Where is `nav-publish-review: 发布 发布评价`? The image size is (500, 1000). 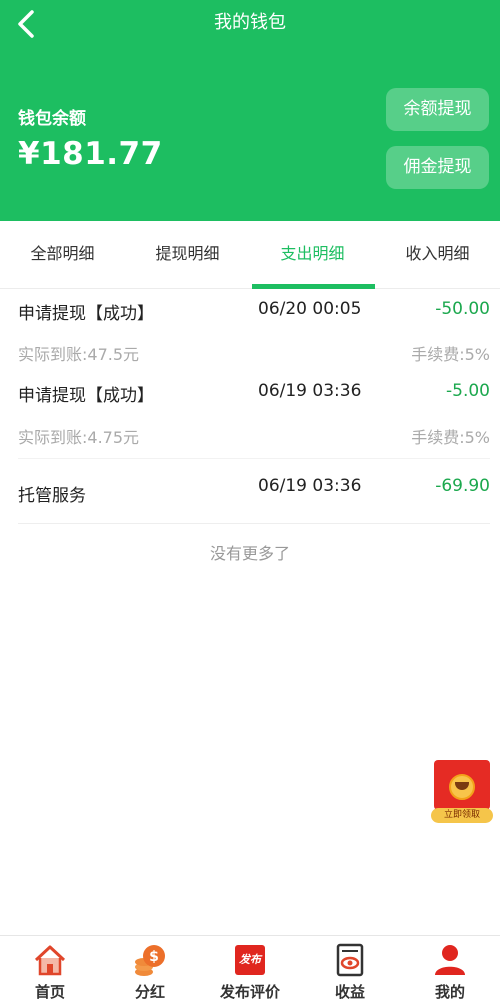
nav-publish-review: 发布 发布评价 is located at coordinates (250, 968).